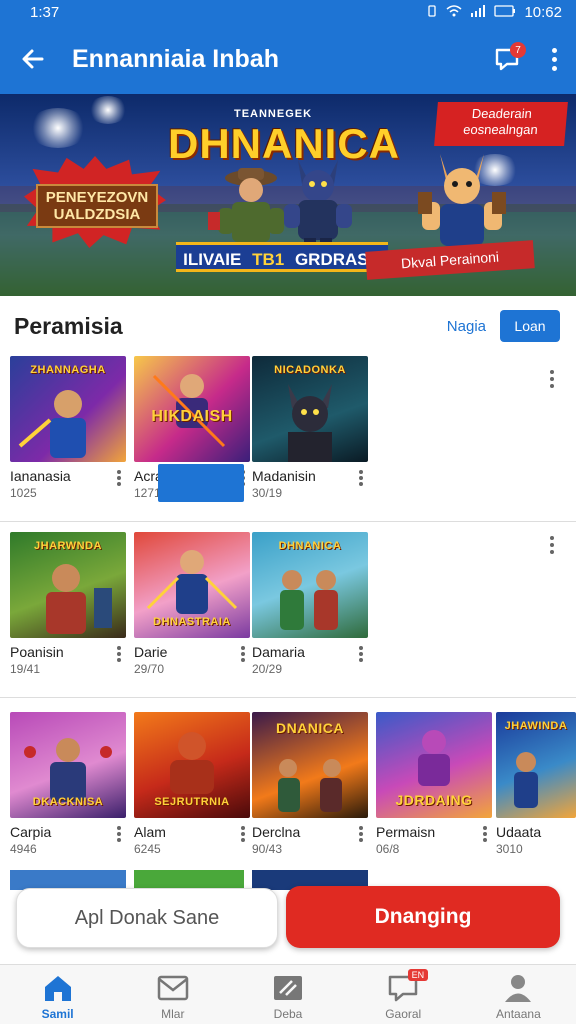 This screenshot has height=1024, width=576. I want to click on game-name: Iananasia, so click(40, 476).